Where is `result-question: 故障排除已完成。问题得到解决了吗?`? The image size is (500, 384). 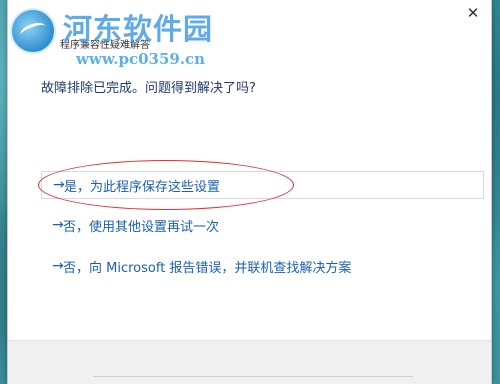 result-question: 故障排除已完成。问题得到解决了吗? is located at coordinates (148, 88).